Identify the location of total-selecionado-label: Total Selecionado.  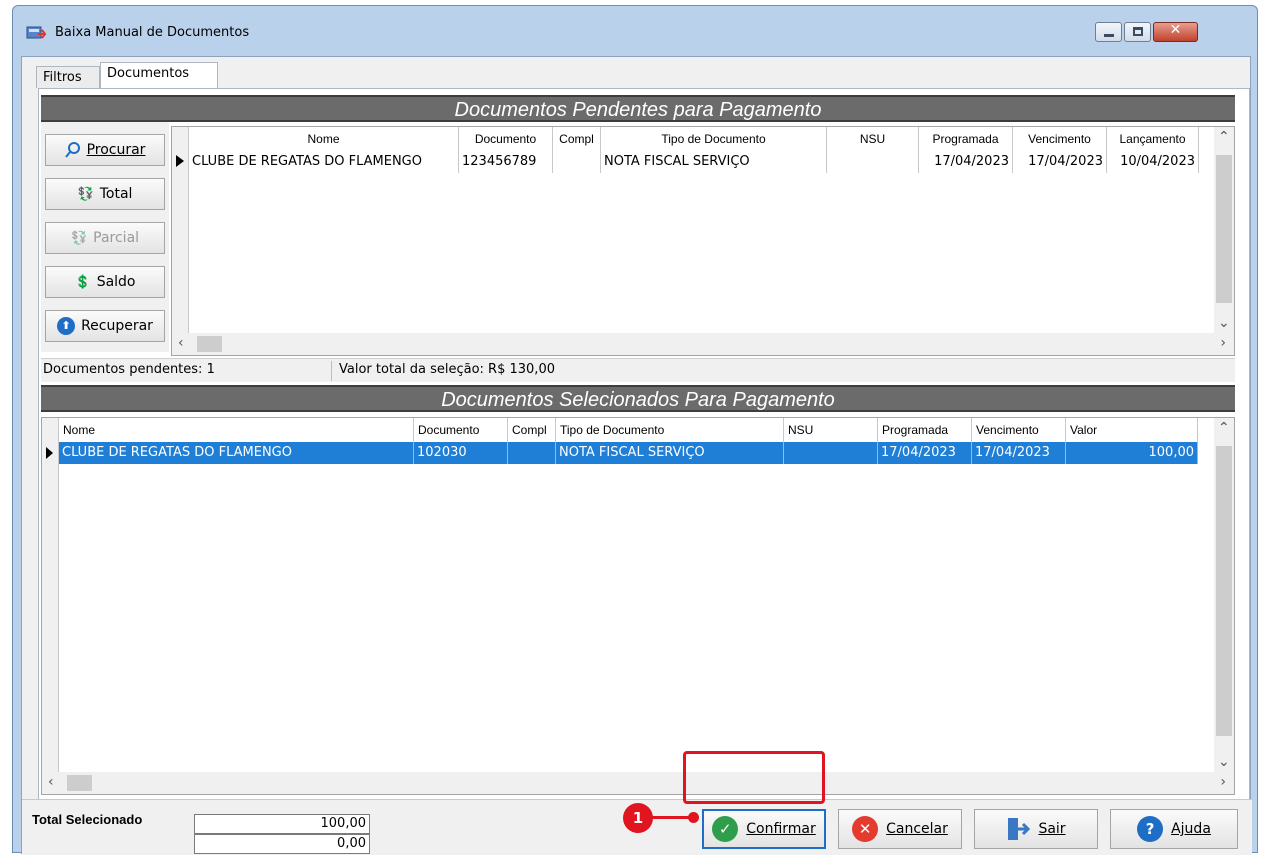
(87, 819).